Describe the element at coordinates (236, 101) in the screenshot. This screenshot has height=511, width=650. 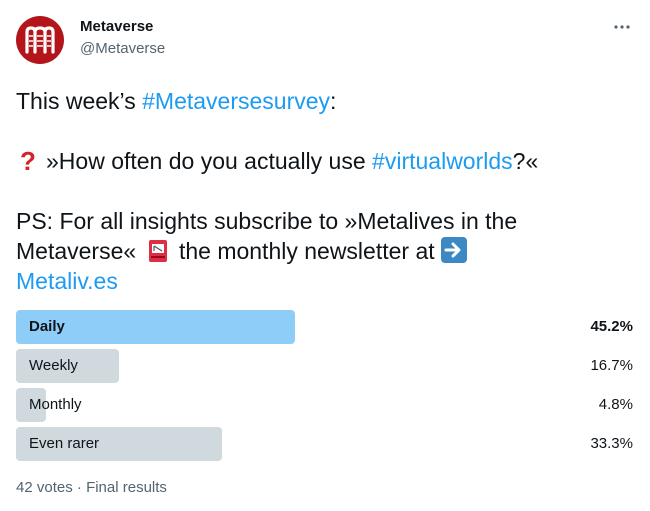
I see `hashtag-metaversesurvey: #Metaversesurvey` at that location.